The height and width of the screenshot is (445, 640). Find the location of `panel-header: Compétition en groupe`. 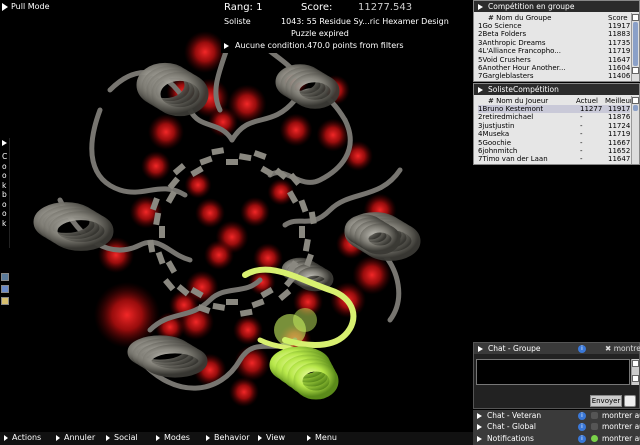

panel-header: Compétition en groupe is located at coordinates (556, 6).